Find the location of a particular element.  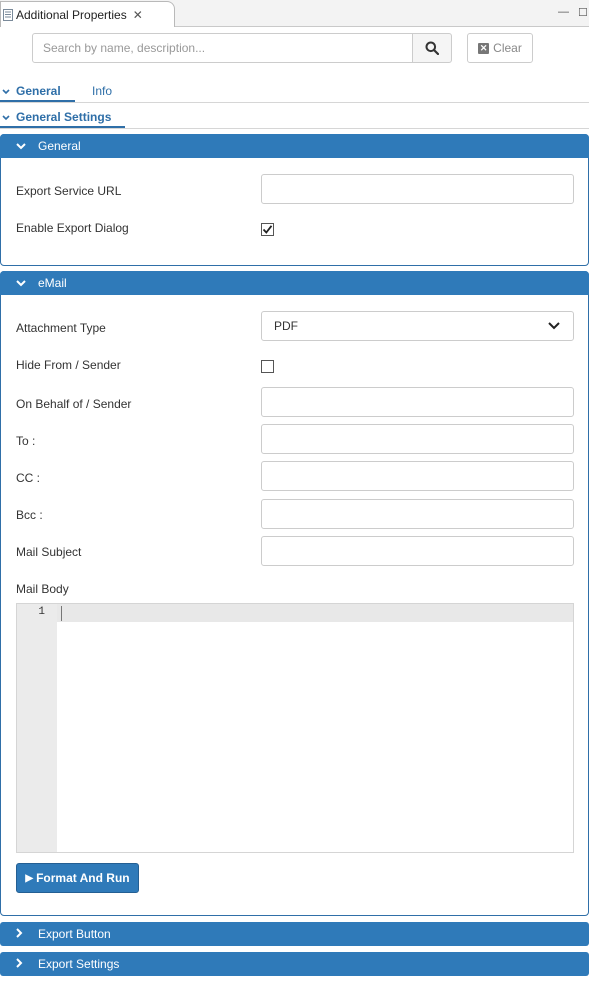

email-panel-title: eMail is located at coordinates (52, 283).